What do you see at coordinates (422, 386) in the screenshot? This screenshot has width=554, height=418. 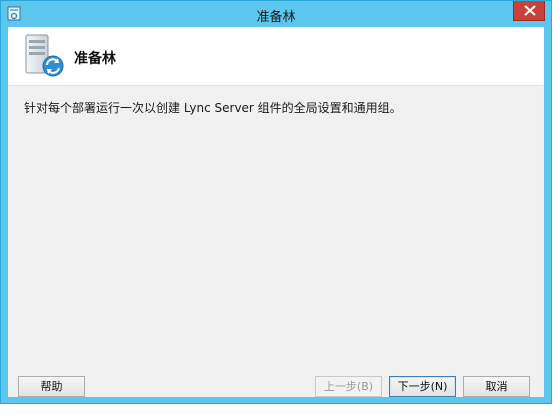 I see `next-button: 下一步(N)` at bounding box center [422, 386].